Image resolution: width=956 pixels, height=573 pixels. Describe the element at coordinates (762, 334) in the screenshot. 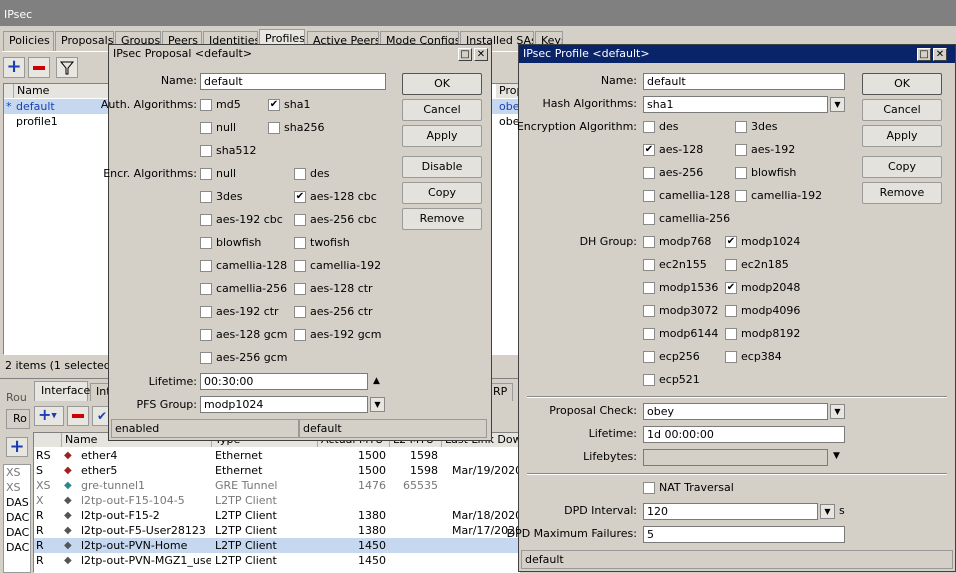

I see `dh-modp8192-checkbox: modp8192` at that location.